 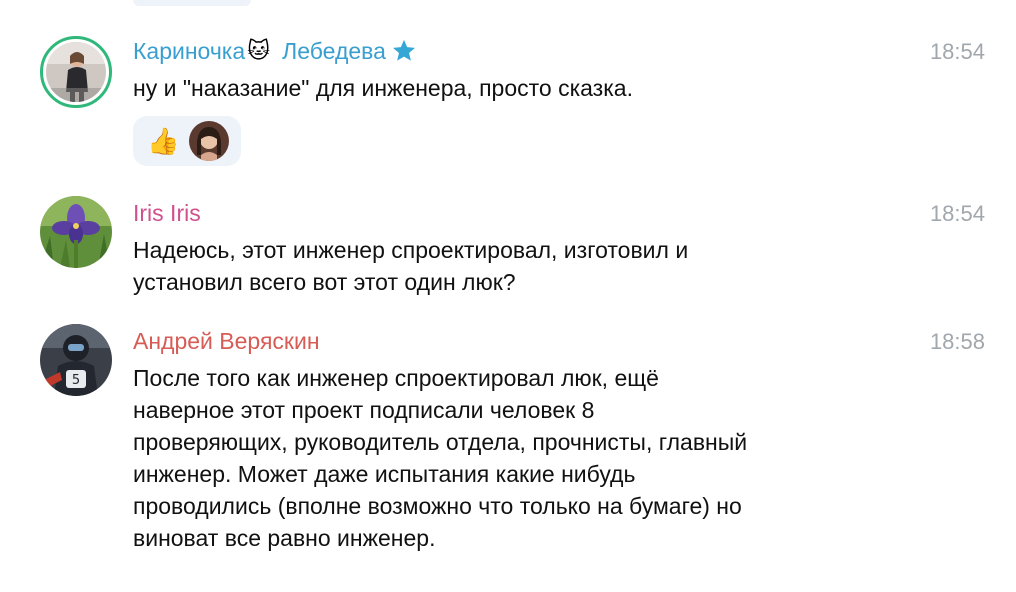 What do you see at coordinates (187, 141) in the screenshot?
I see `reaction-bar: 👍` at bounding box center [187, 141].